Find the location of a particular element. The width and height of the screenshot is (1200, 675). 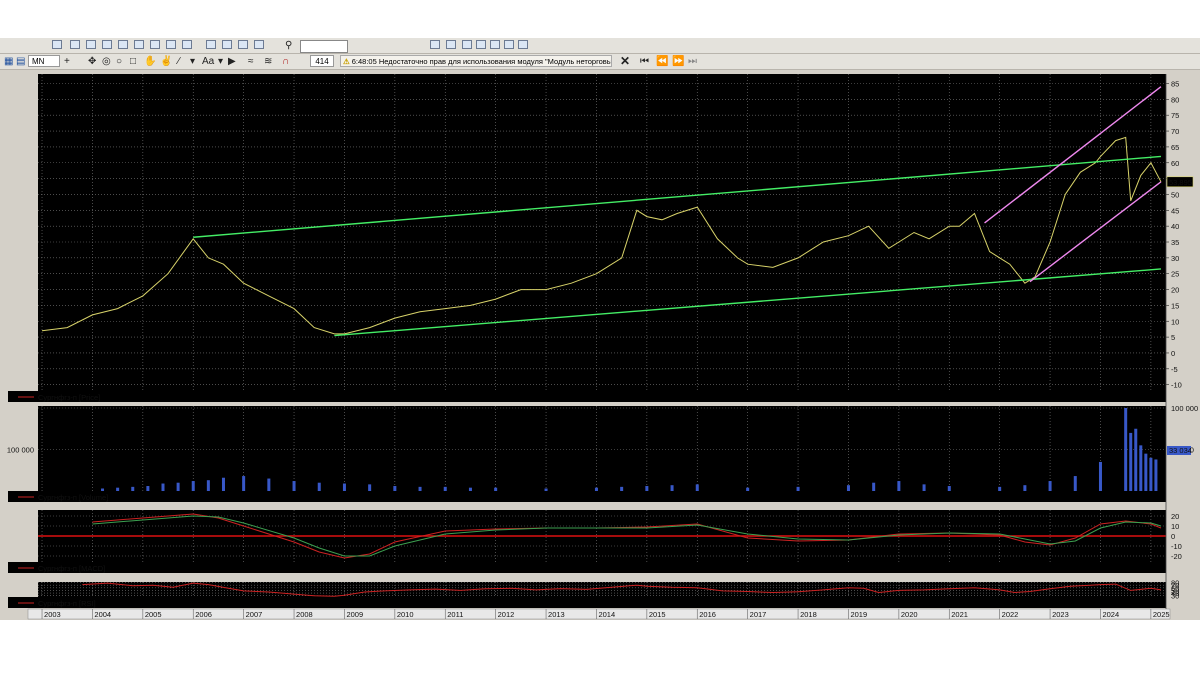

bar-count-field: 414 is located at coordinates (322, 61).